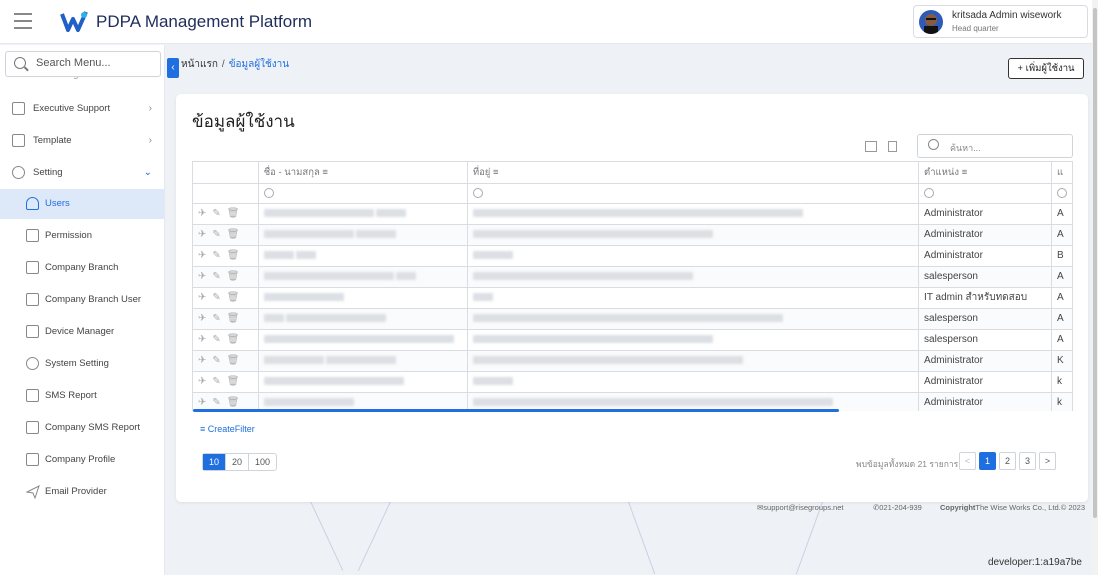 The width and height of the screenshot is (1098, 575). Describe the element at coordinates (633, 361) in the screenshot. I see `table-row: ✈✎🗑 Administrator K` at that location.